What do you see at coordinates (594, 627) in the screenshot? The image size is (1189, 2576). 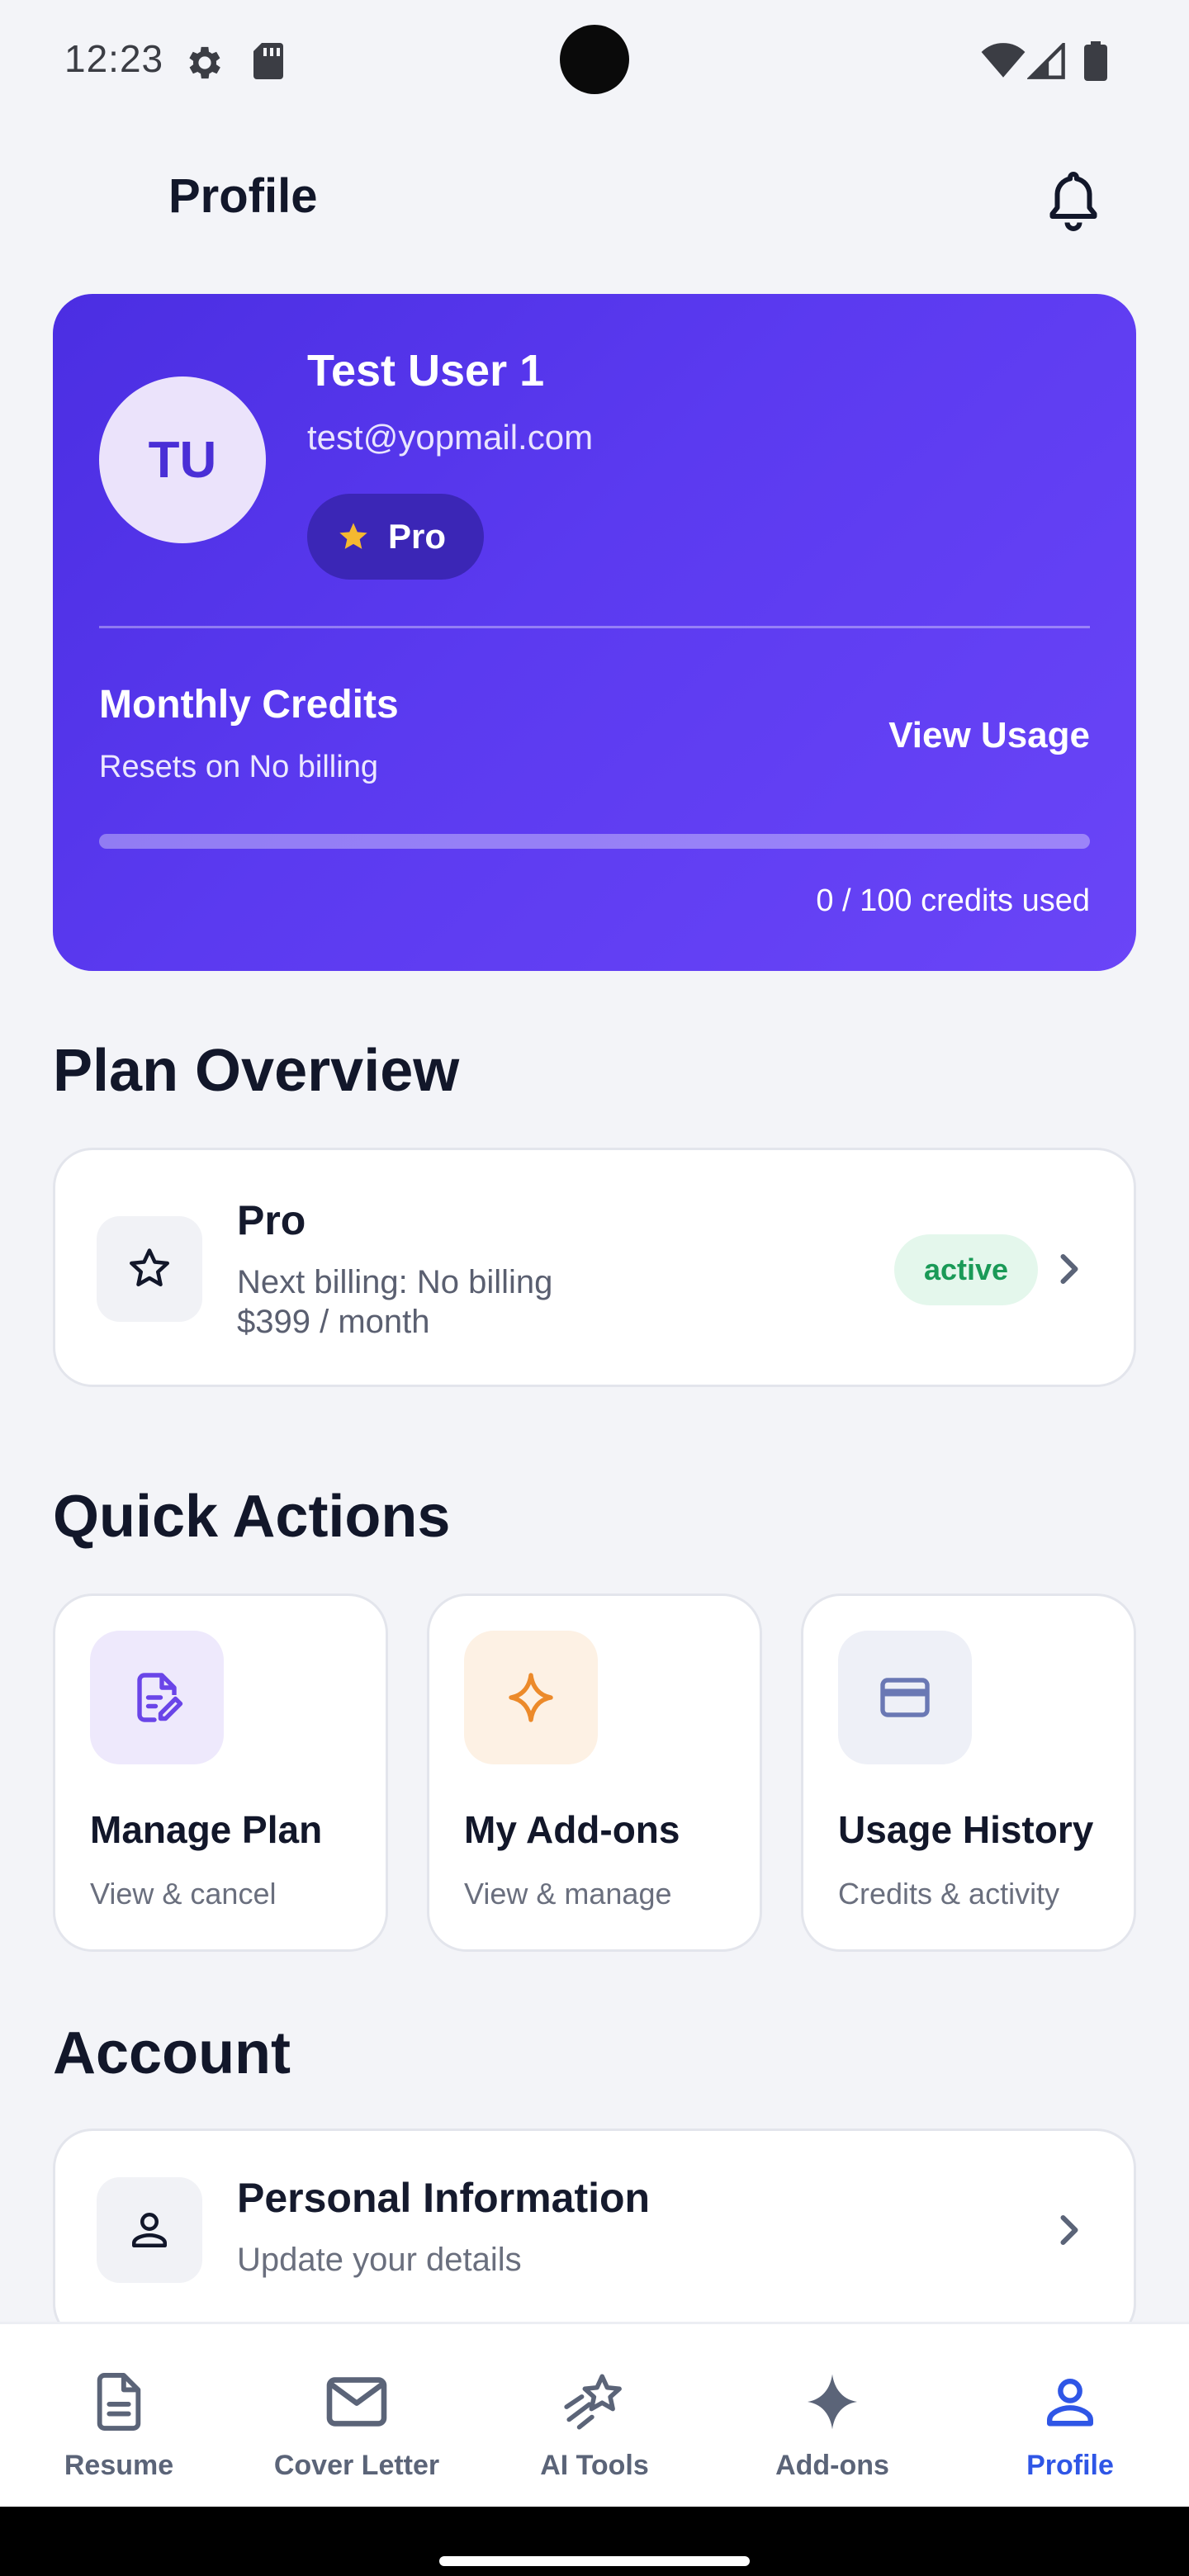 I see `card-divider` at bounding box center [594, 627].